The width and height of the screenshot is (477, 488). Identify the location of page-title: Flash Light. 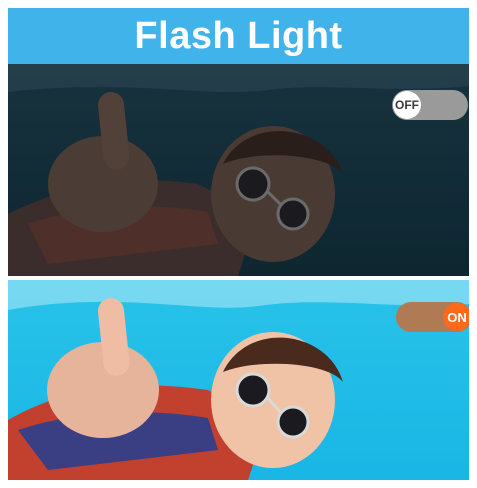
(238, 35).